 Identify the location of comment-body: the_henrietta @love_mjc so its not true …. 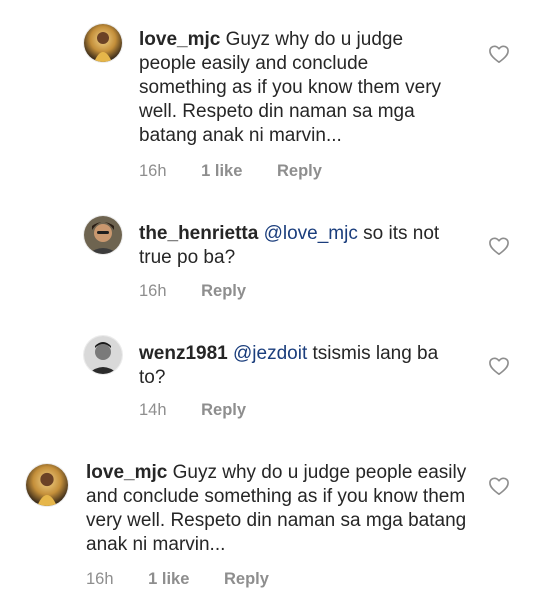
(304, 246).